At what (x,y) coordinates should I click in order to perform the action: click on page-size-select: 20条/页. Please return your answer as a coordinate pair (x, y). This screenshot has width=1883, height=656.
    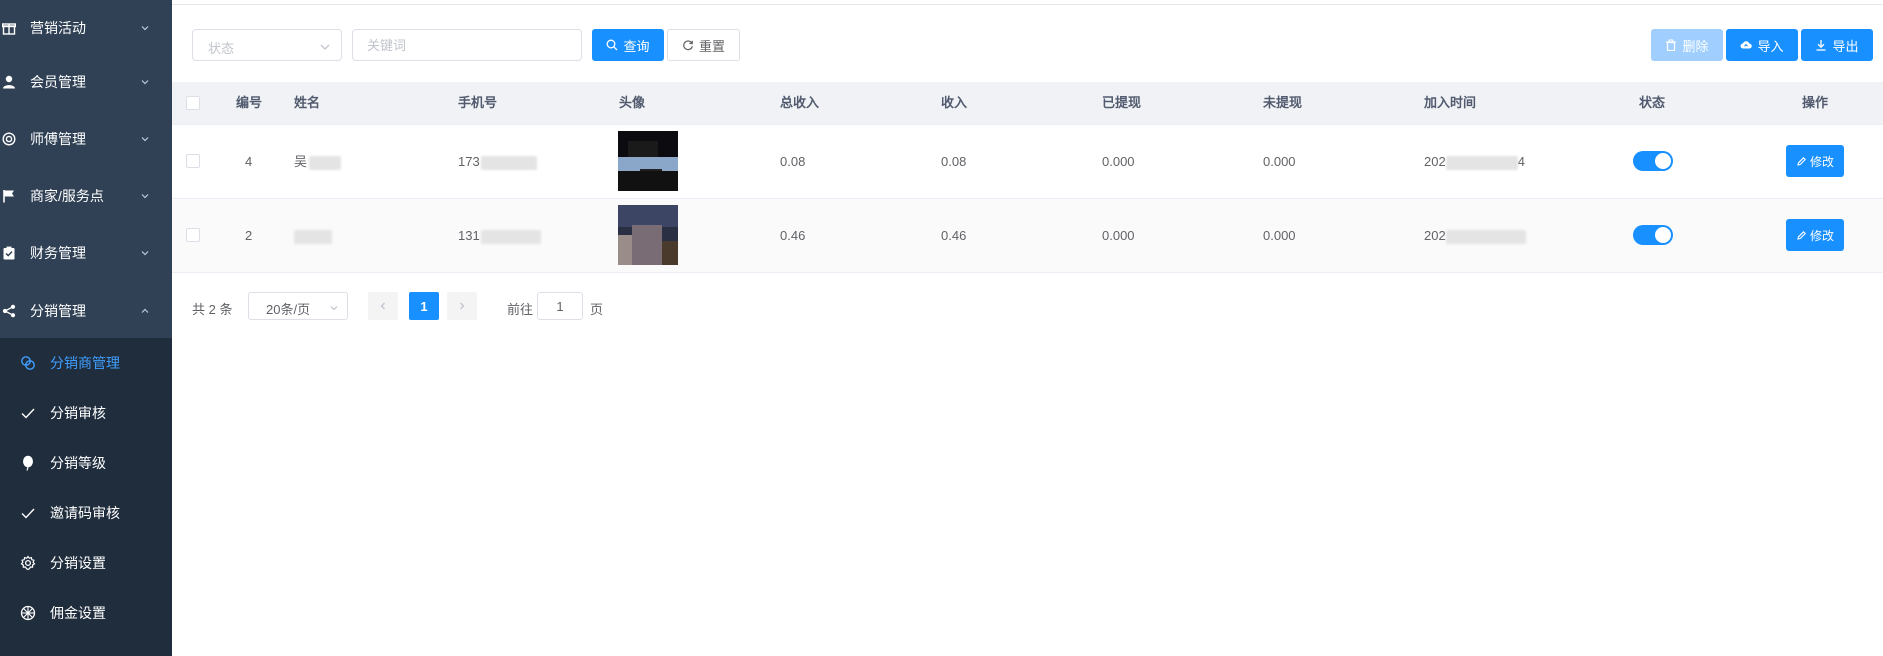
    Looking at the image, I should click on (298, 306).